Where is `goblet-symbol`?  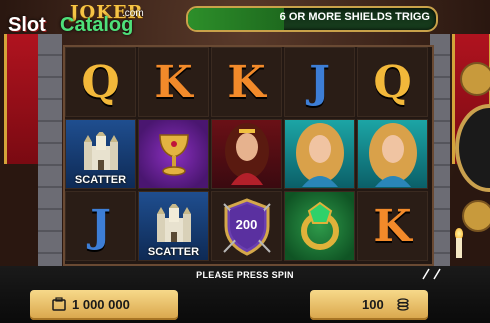 goblet-symbol is located at coordinates (173, 154).